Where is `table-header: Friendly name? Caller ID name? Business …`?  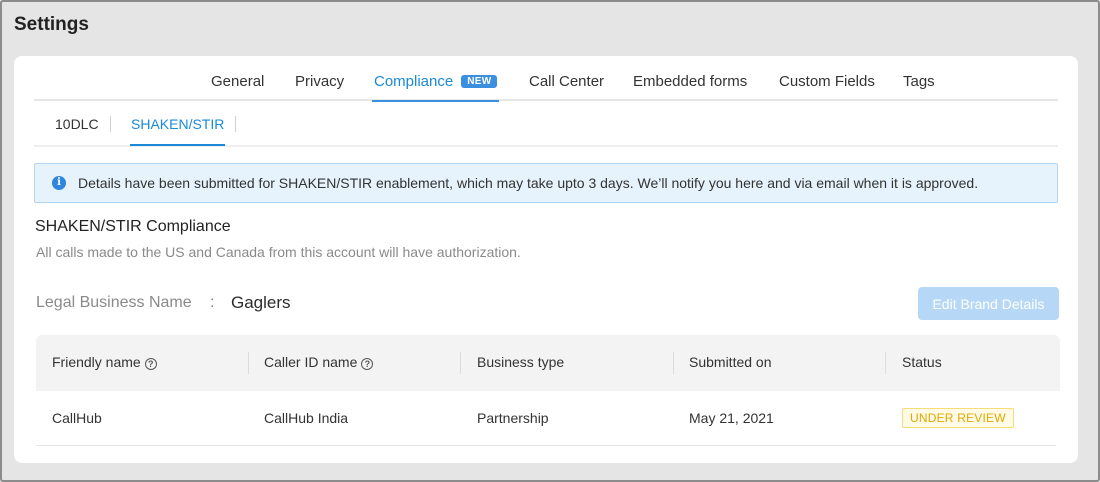
table-header: Friendly name? Caller ID name? Business … is located at coordinates (548, 363).